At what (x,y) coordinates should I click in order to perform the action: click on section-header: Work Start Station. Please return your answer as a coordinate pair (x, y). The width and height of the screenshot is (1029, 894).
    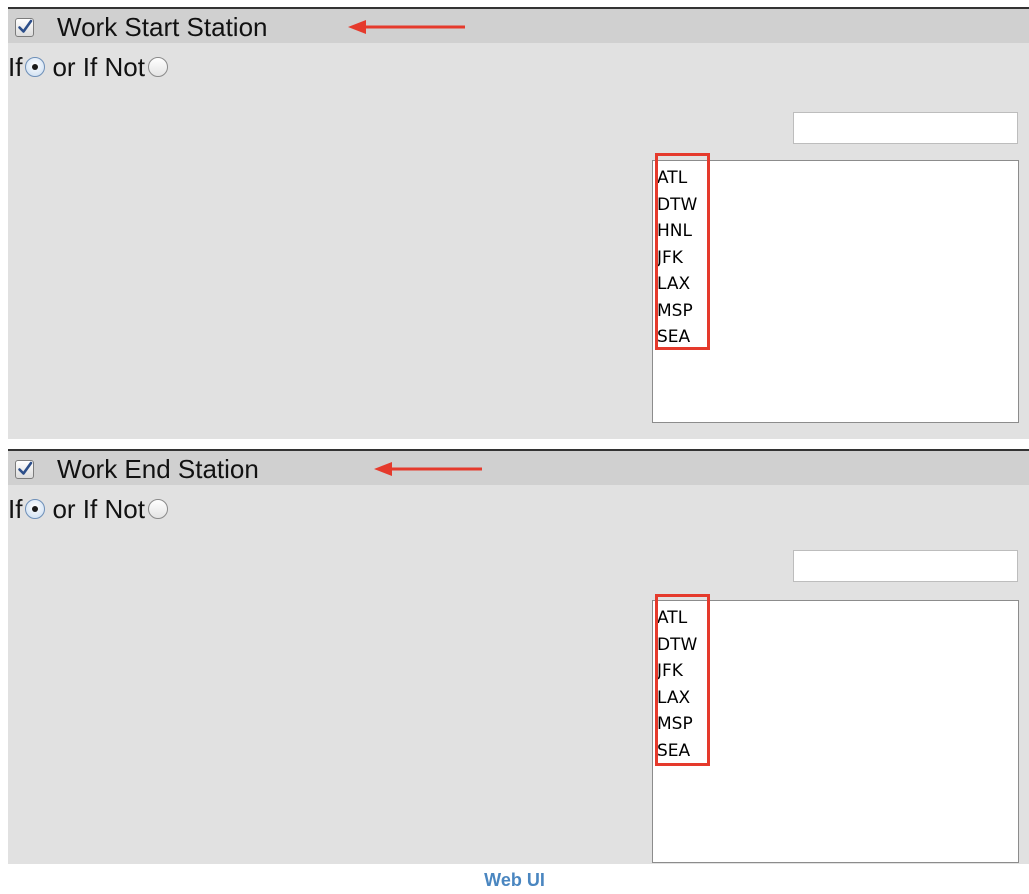
    Looking at the image, I should click on (518, 25).